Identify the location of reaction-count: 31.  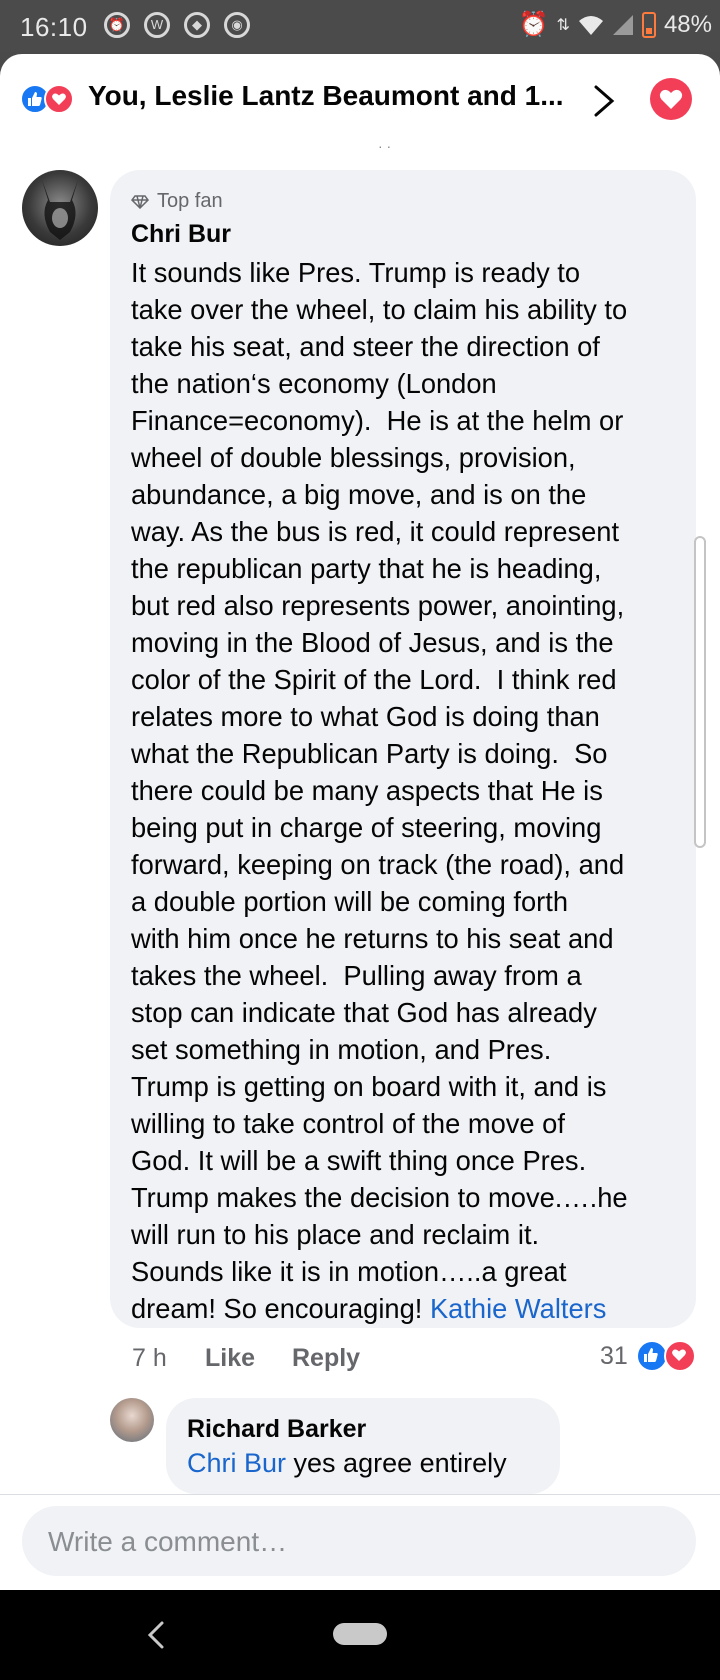
(614, 1356).